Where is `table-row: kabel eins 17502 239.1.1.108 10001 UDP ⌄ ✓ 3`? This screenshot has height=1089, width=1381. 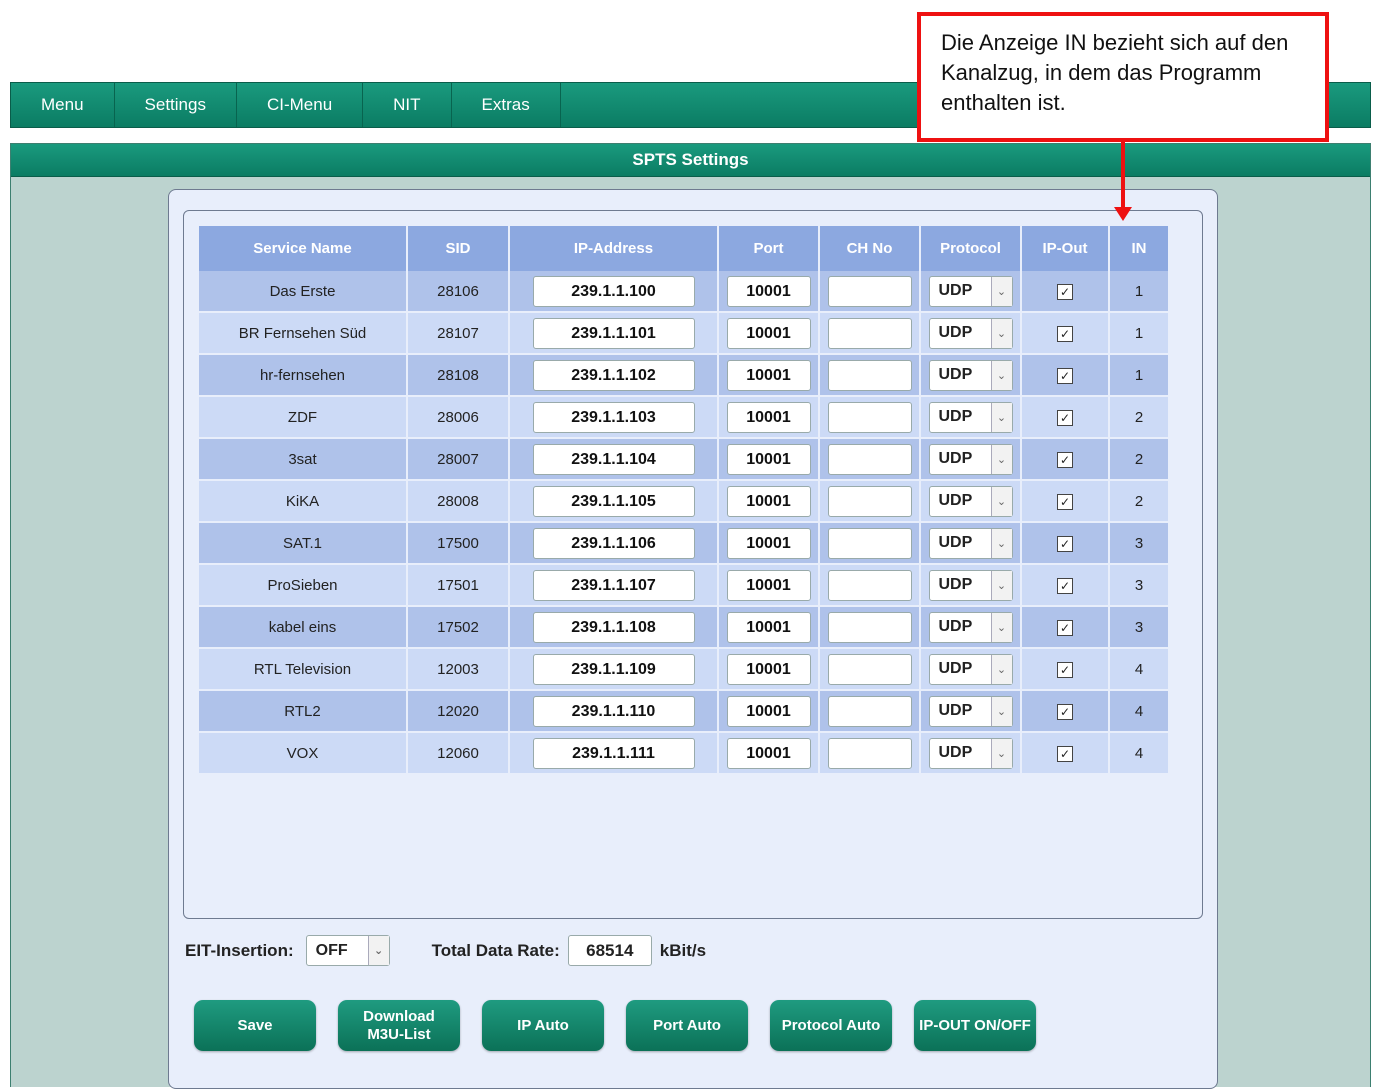 table-row: kabel eins 17502 239.1.1.108 10001 UDP ⌄ ✓ 3 is located at coordinates (684, 627).